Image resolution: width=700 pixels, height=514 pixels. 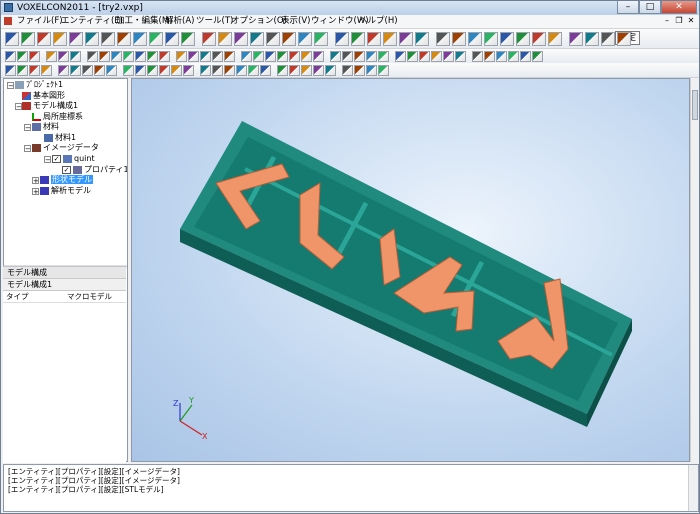 I want to click on tree-expand-toggle: +, so click(x=35, y=192).